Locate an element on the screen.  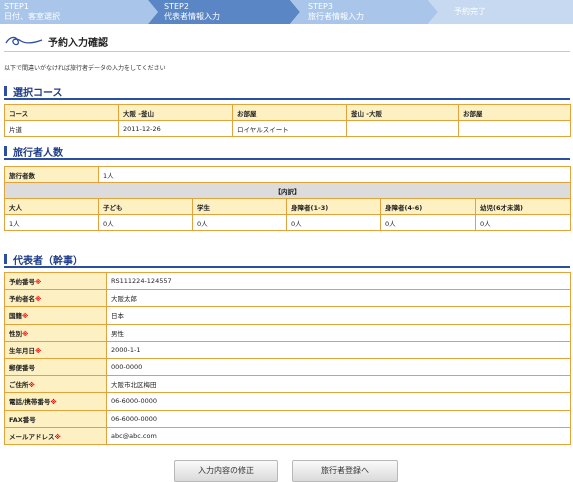
field-label-text: メールアドレス is located at coordinates (32, 436).